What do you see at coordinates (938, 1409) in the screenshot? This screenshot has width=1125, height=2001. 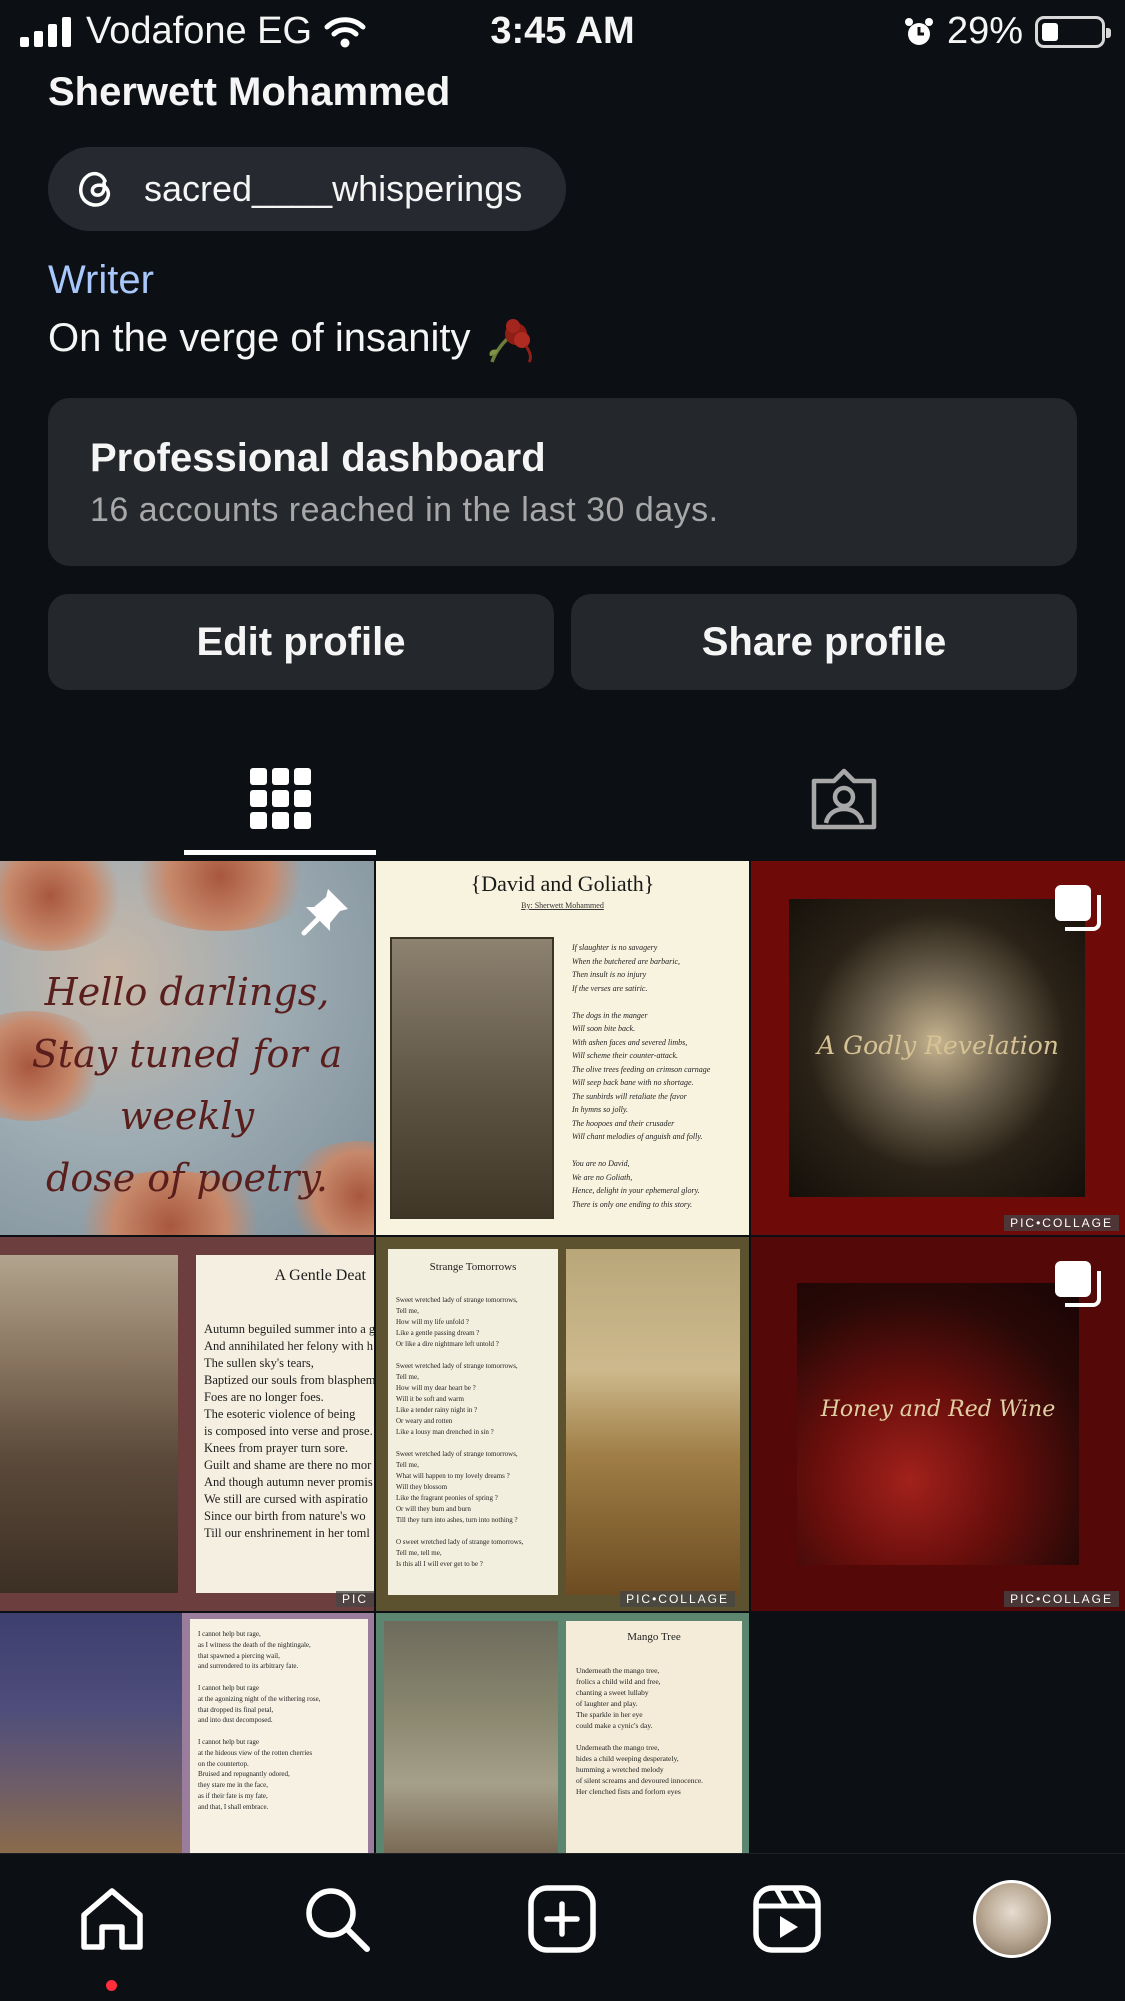 I see `post-title: Honey and Red Wine` at bounding box center [938, 1409].